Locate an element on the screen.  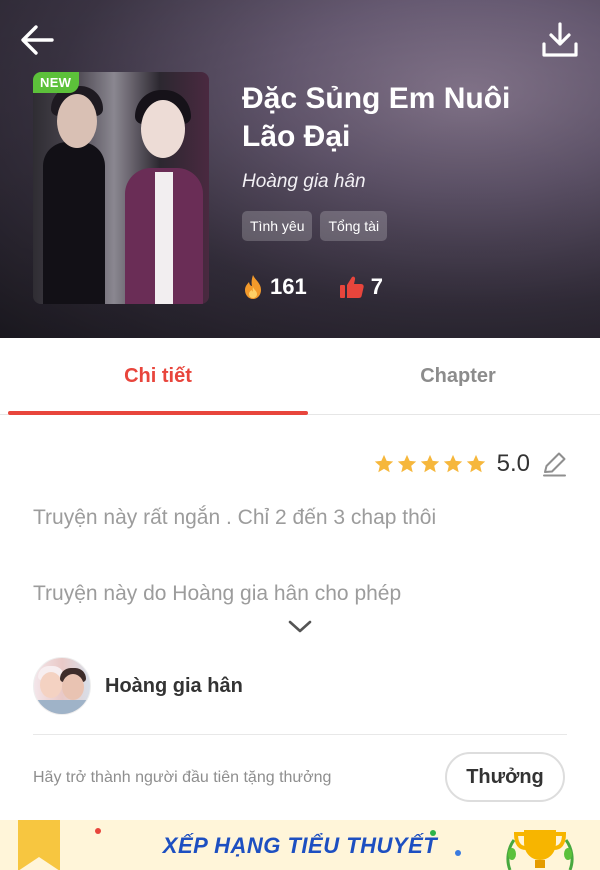
reward-button: Thưởng is located at coordinates (505, 777).